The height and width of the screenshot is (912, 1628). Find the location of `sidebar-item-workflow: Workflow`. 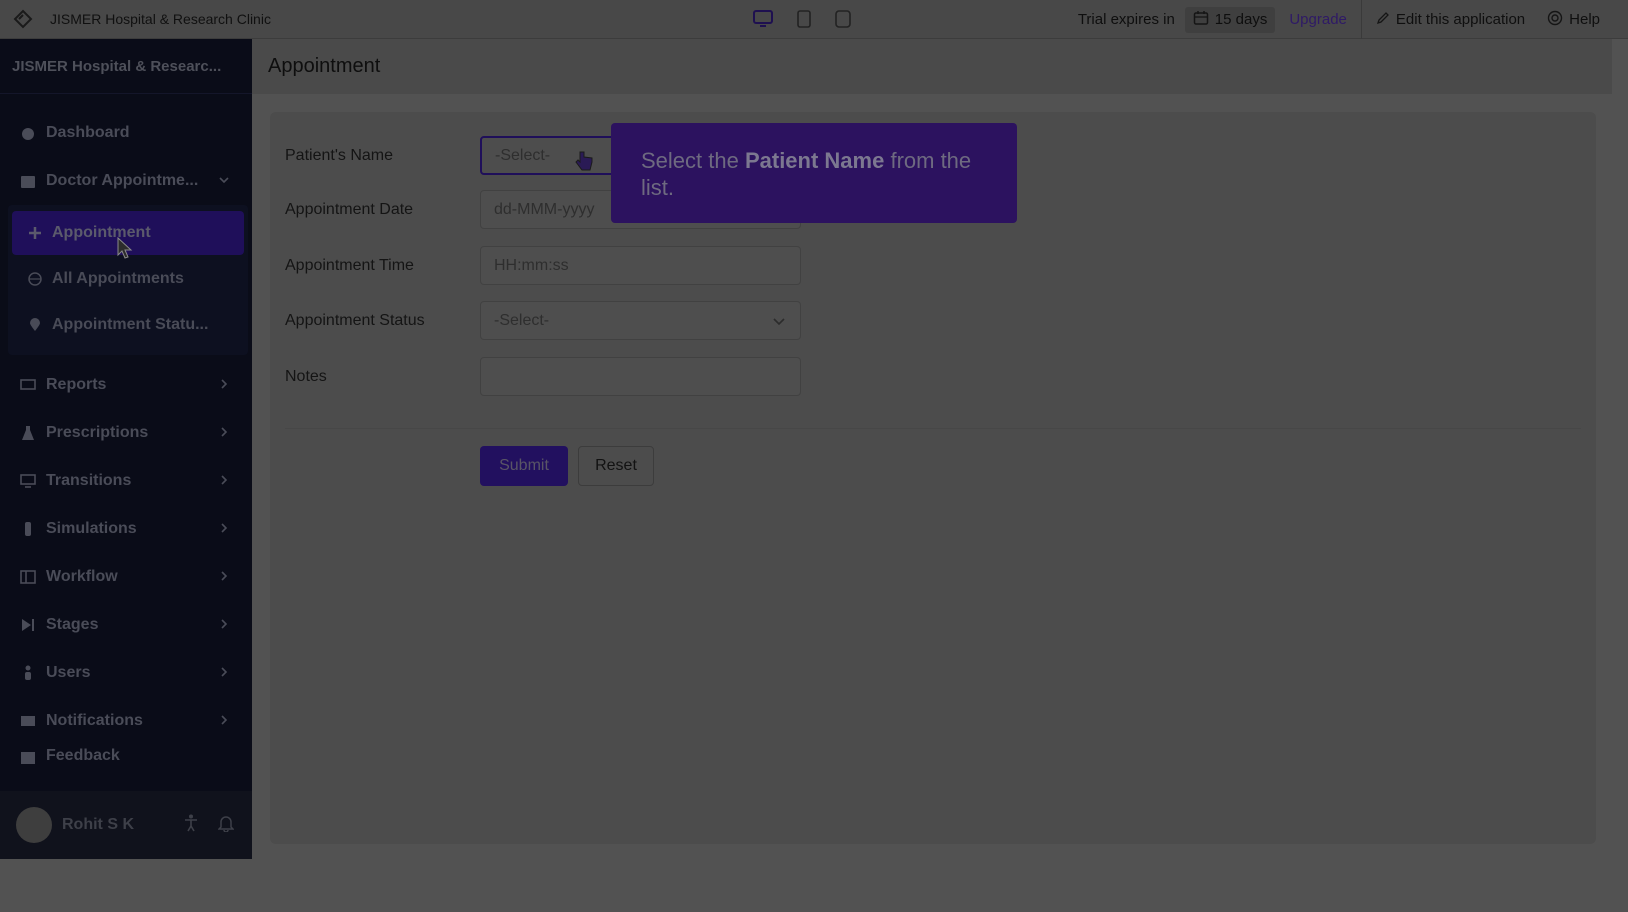

sidebar-item-workflow: Workflow is located at coordinates (126, 577).